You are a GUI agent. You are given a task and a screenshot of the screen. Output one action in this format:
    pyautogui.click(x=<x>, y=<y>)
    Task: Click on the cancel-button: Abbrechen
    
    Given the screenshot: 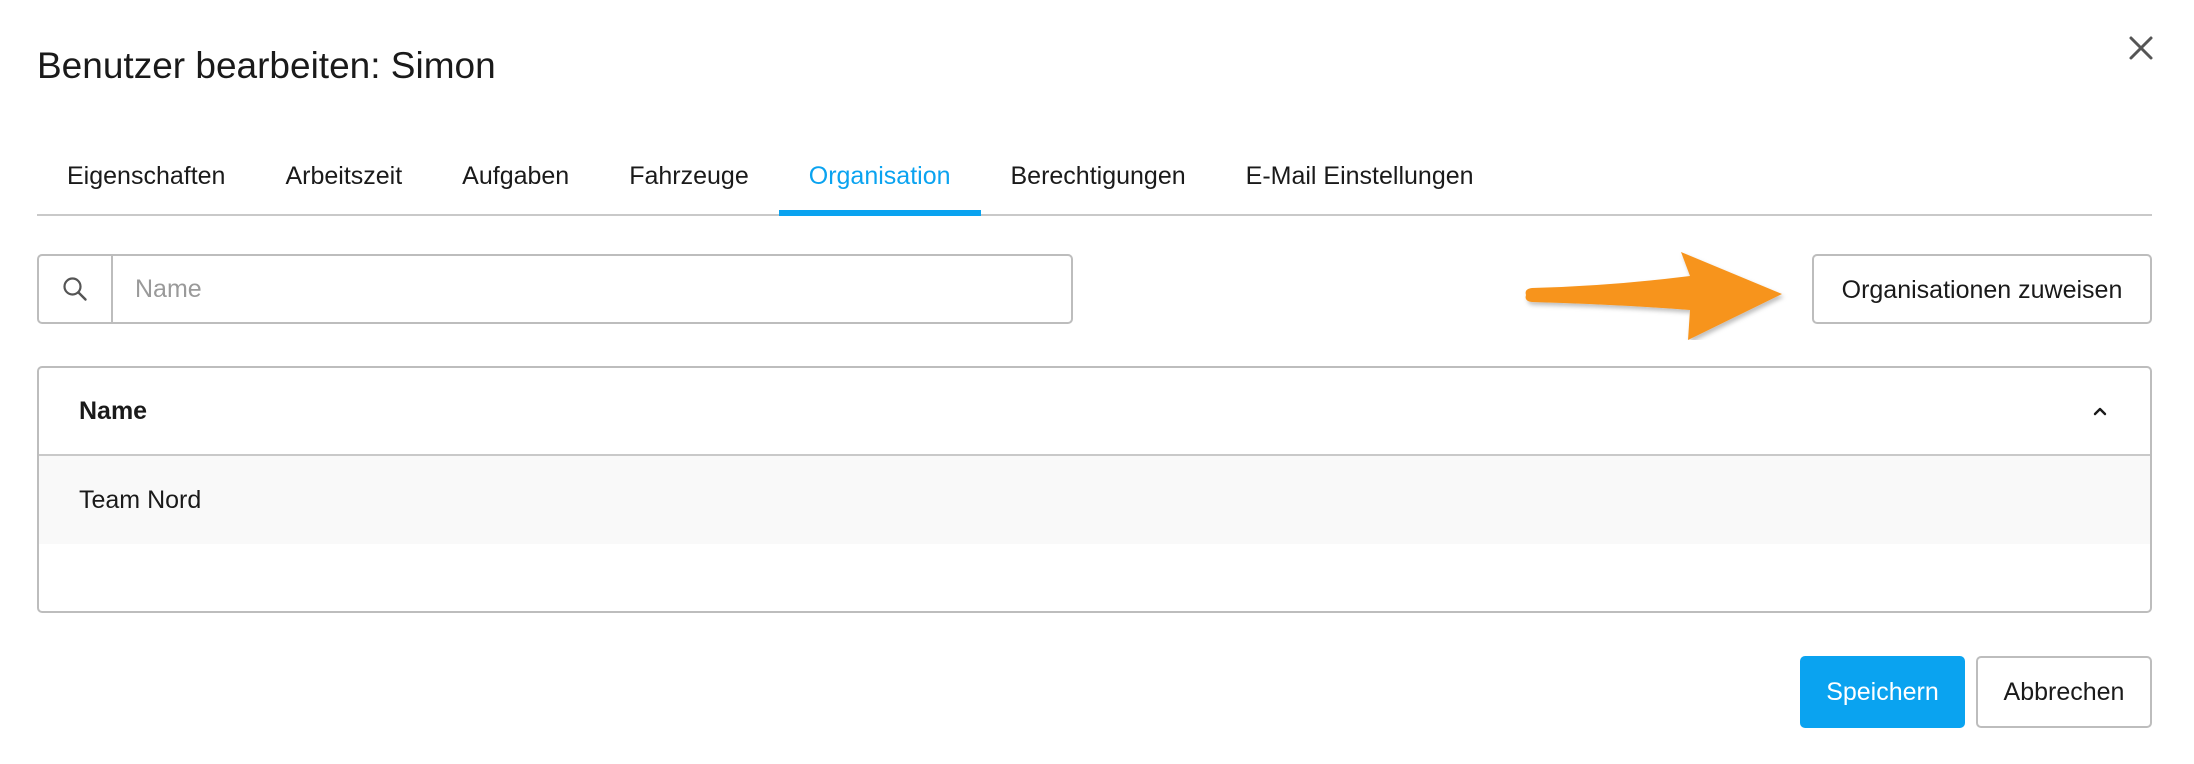 What is the action you would take?
    pyautogui.click(x=2064, y=692)
    